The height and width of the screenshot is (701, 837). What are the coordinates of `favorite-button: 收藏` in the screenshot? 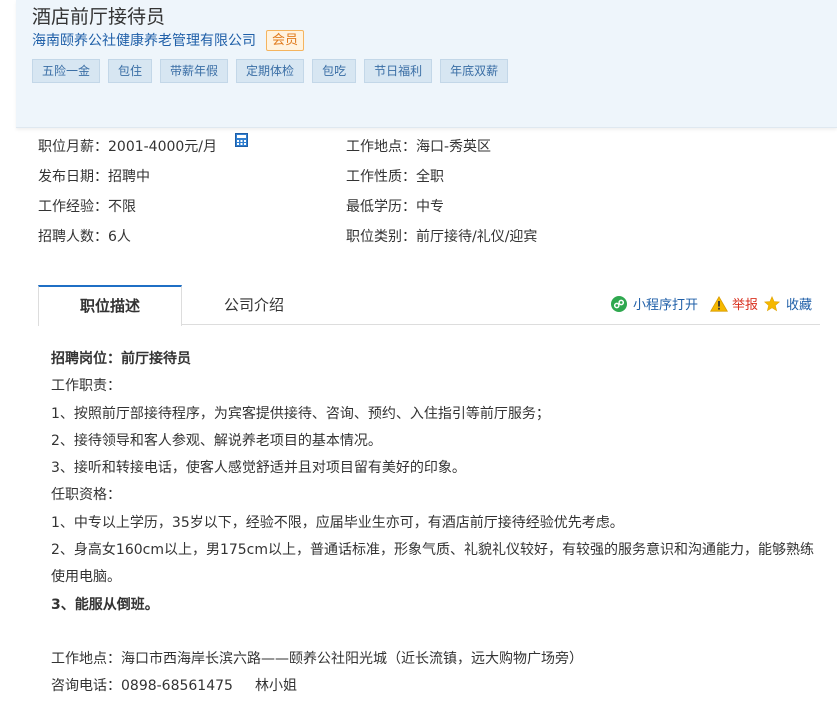 It's located at (787, 303).